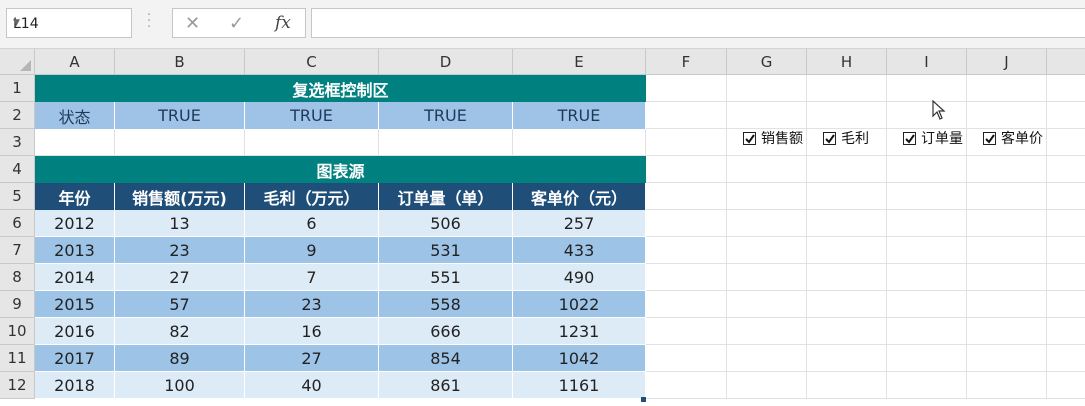 This screenshot has width=1085, height=406. What do you see at coordinates (579, 304) in the screenshot?
I see `table-cell: 1022` at bounding box center [579, 304].